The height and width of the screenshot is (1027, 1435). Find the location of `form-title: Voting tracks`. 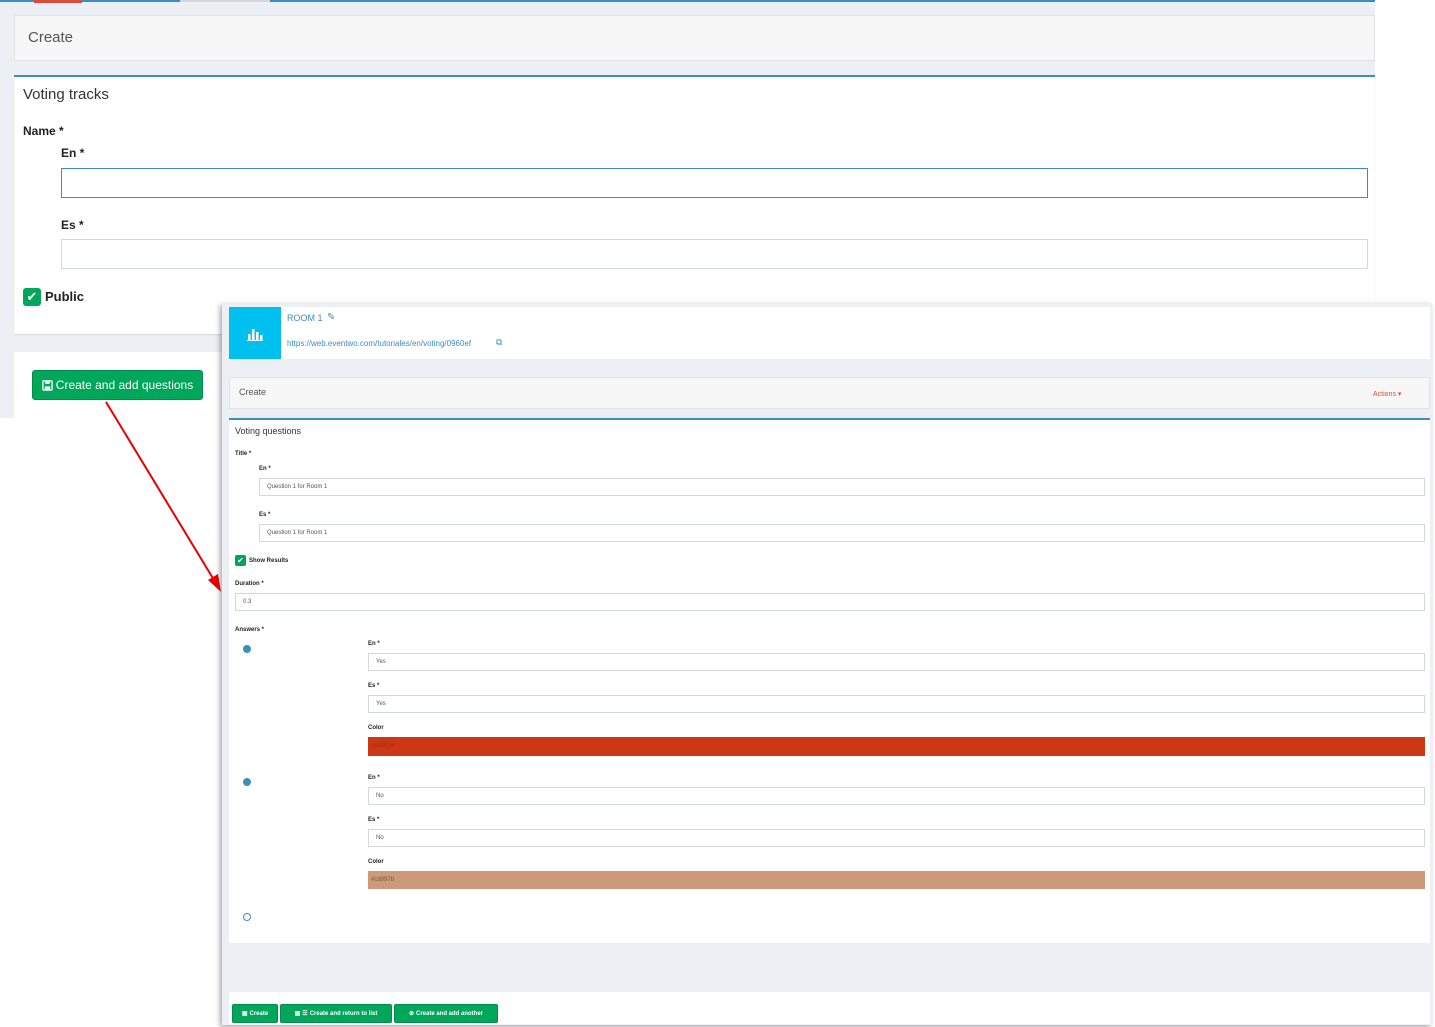

form-title: Voting tracks is located at coordinates (66, 94).